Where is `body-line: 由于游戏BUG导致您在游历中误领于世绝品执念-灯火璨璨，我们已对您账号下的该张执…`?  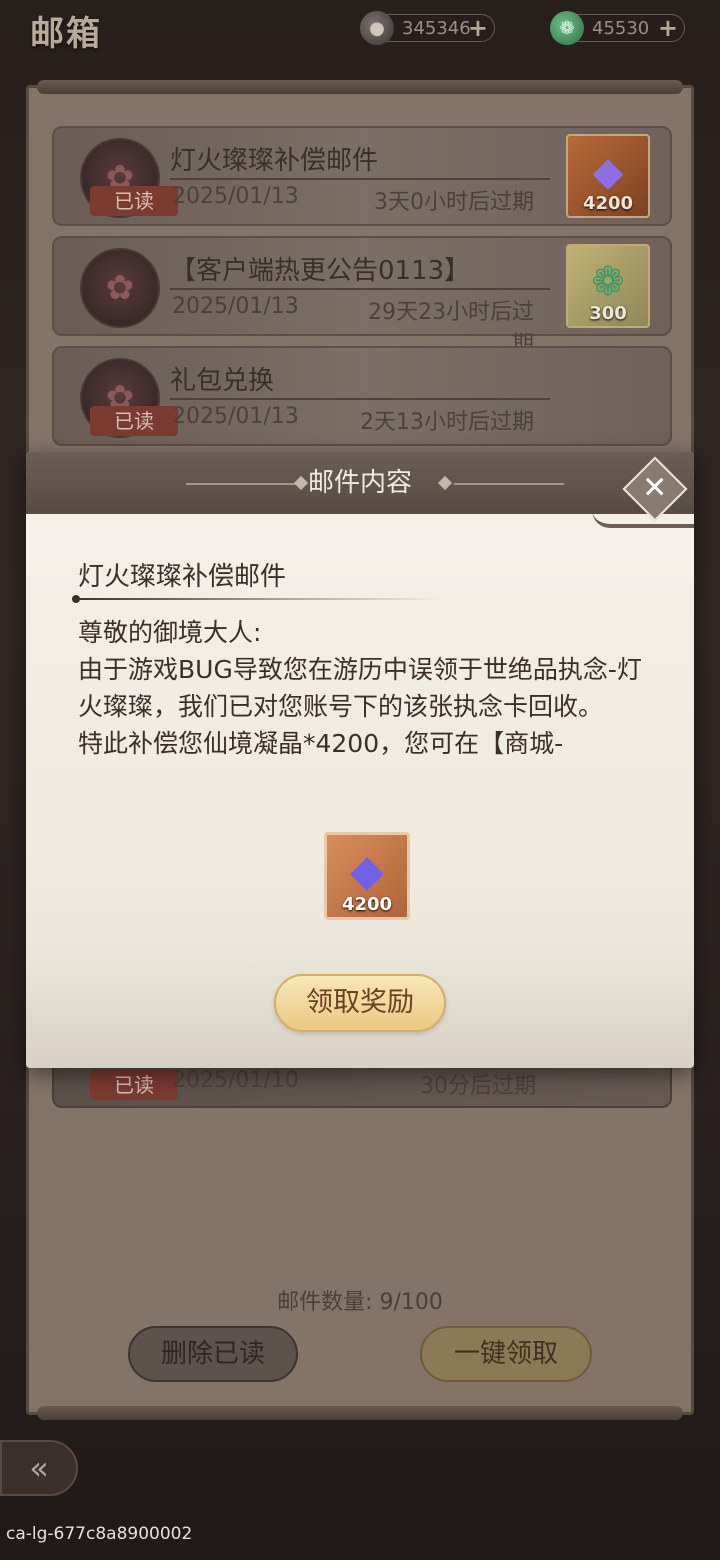 body-line: 由于游戏BUG导致您在游历中误领于世绝品执念-灯火璨璨，我们已对您账号下的该张执… is located at coordinates (360, 688).